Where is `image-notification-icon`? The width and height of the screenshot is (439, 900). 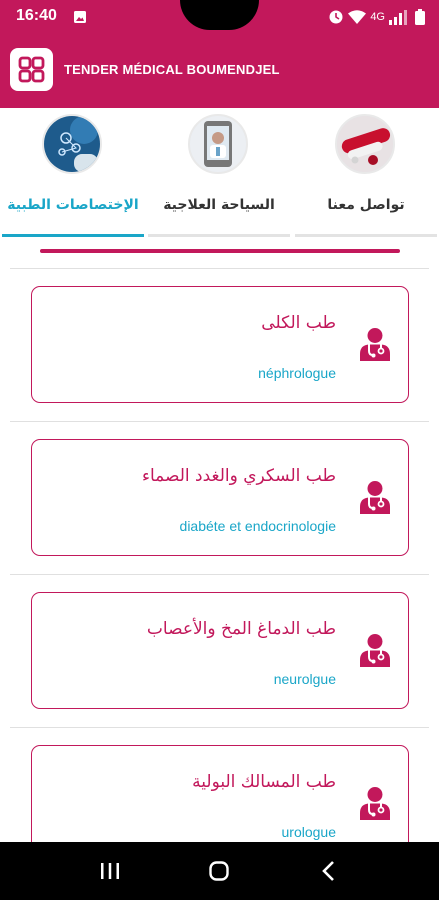
image-notification-icon is located at coordinates (80, 17).